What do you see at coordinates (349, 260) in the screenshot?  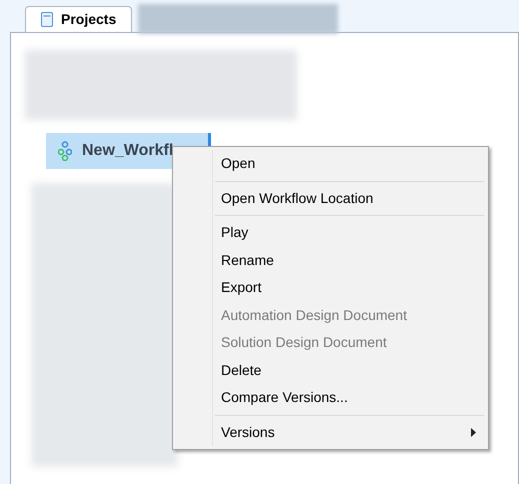 I see `menu-item: Rename` at bounding box center [349, 260].